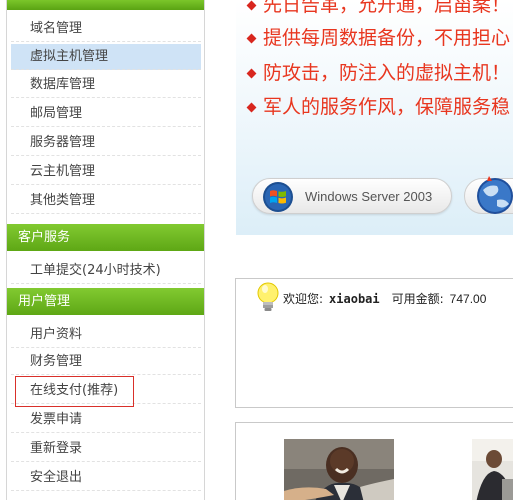  I want to click on sidebar-item-virtual-host: 虚拟主机管理, so click(106, 57).